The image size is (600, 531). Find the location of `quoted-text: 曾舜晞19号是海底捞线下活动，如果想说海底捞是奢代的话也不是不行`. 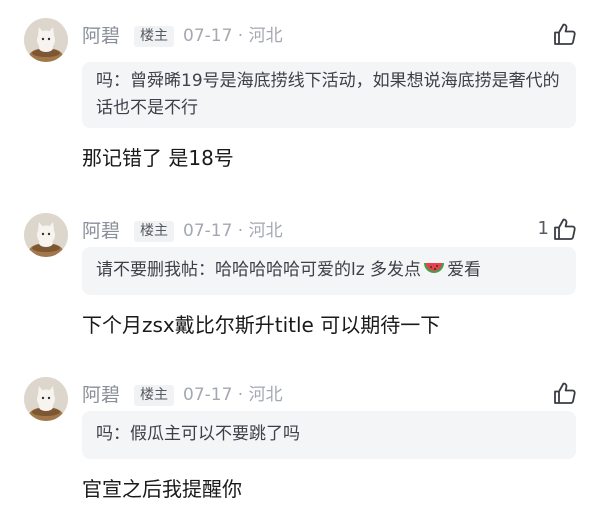

quoted-text: 曾舜晞19号是海底捞线下活动，如果想说海底捞是奢代的话也不是不行 is located at coordinates (328, 94).